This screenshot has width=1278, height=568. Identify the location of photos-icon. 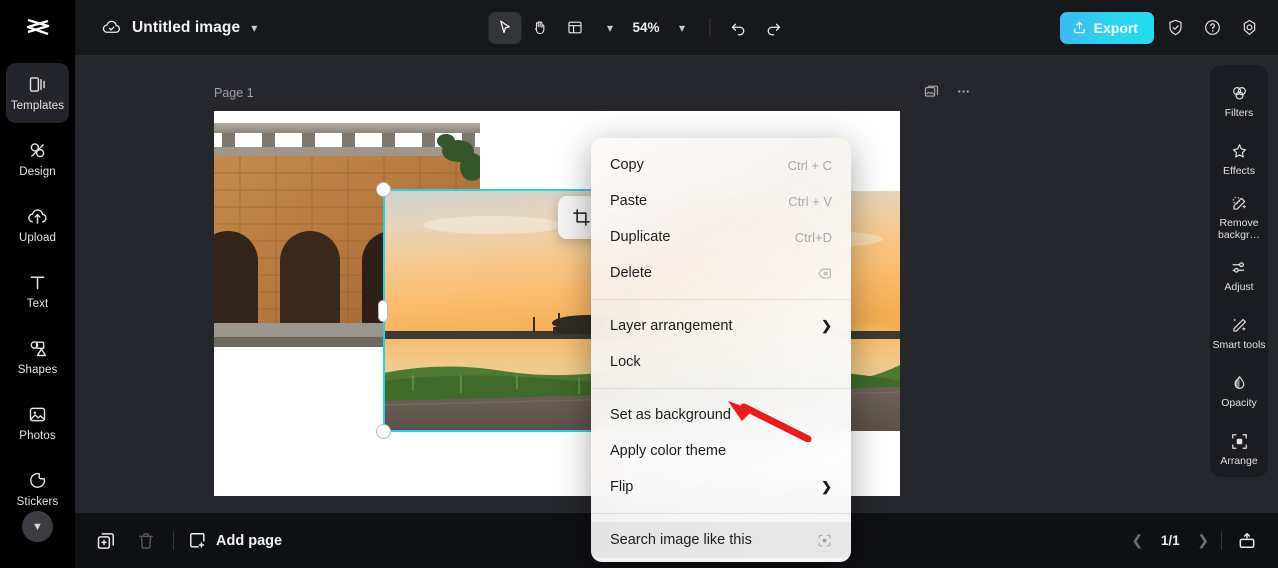
(37, 414).